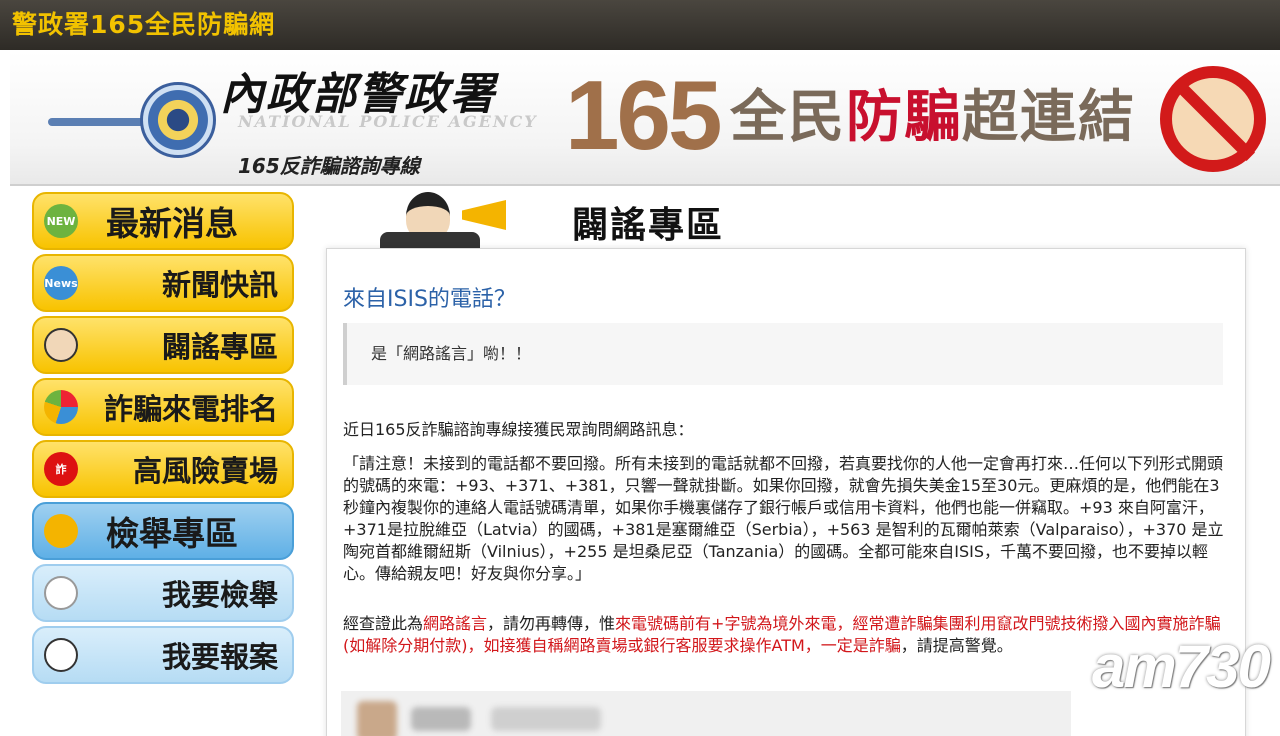  I want to click on sidebar-item-label: 新聞快訊, so click(219, 285).